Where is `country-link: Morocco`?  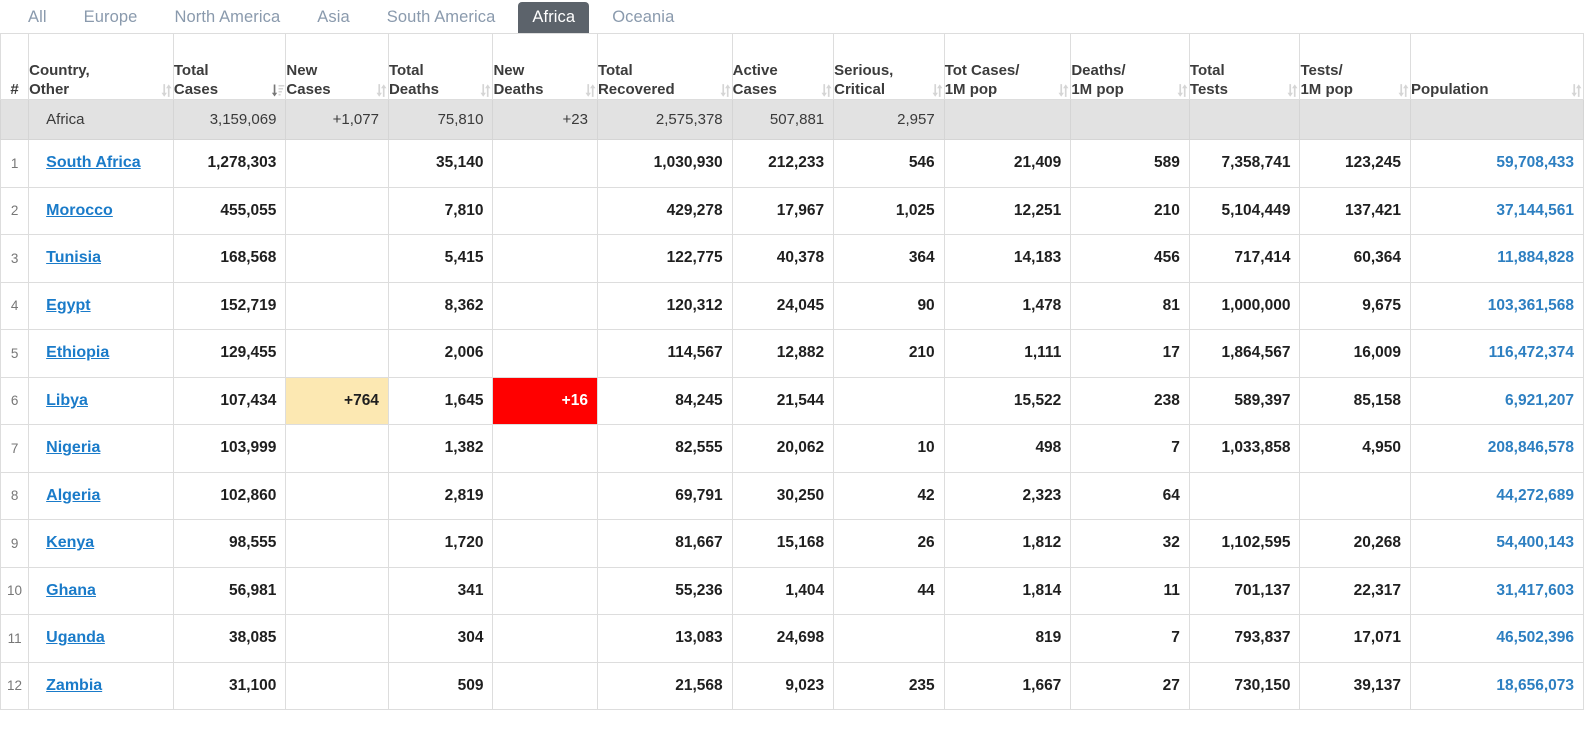
country-link: Morocco is located at coordinates (79, 210).